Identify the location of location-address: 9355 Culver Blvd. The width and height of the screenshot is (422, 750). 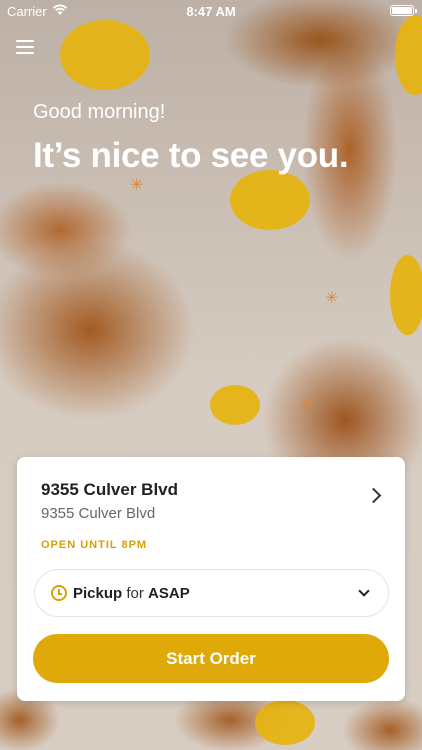
(98, 513).